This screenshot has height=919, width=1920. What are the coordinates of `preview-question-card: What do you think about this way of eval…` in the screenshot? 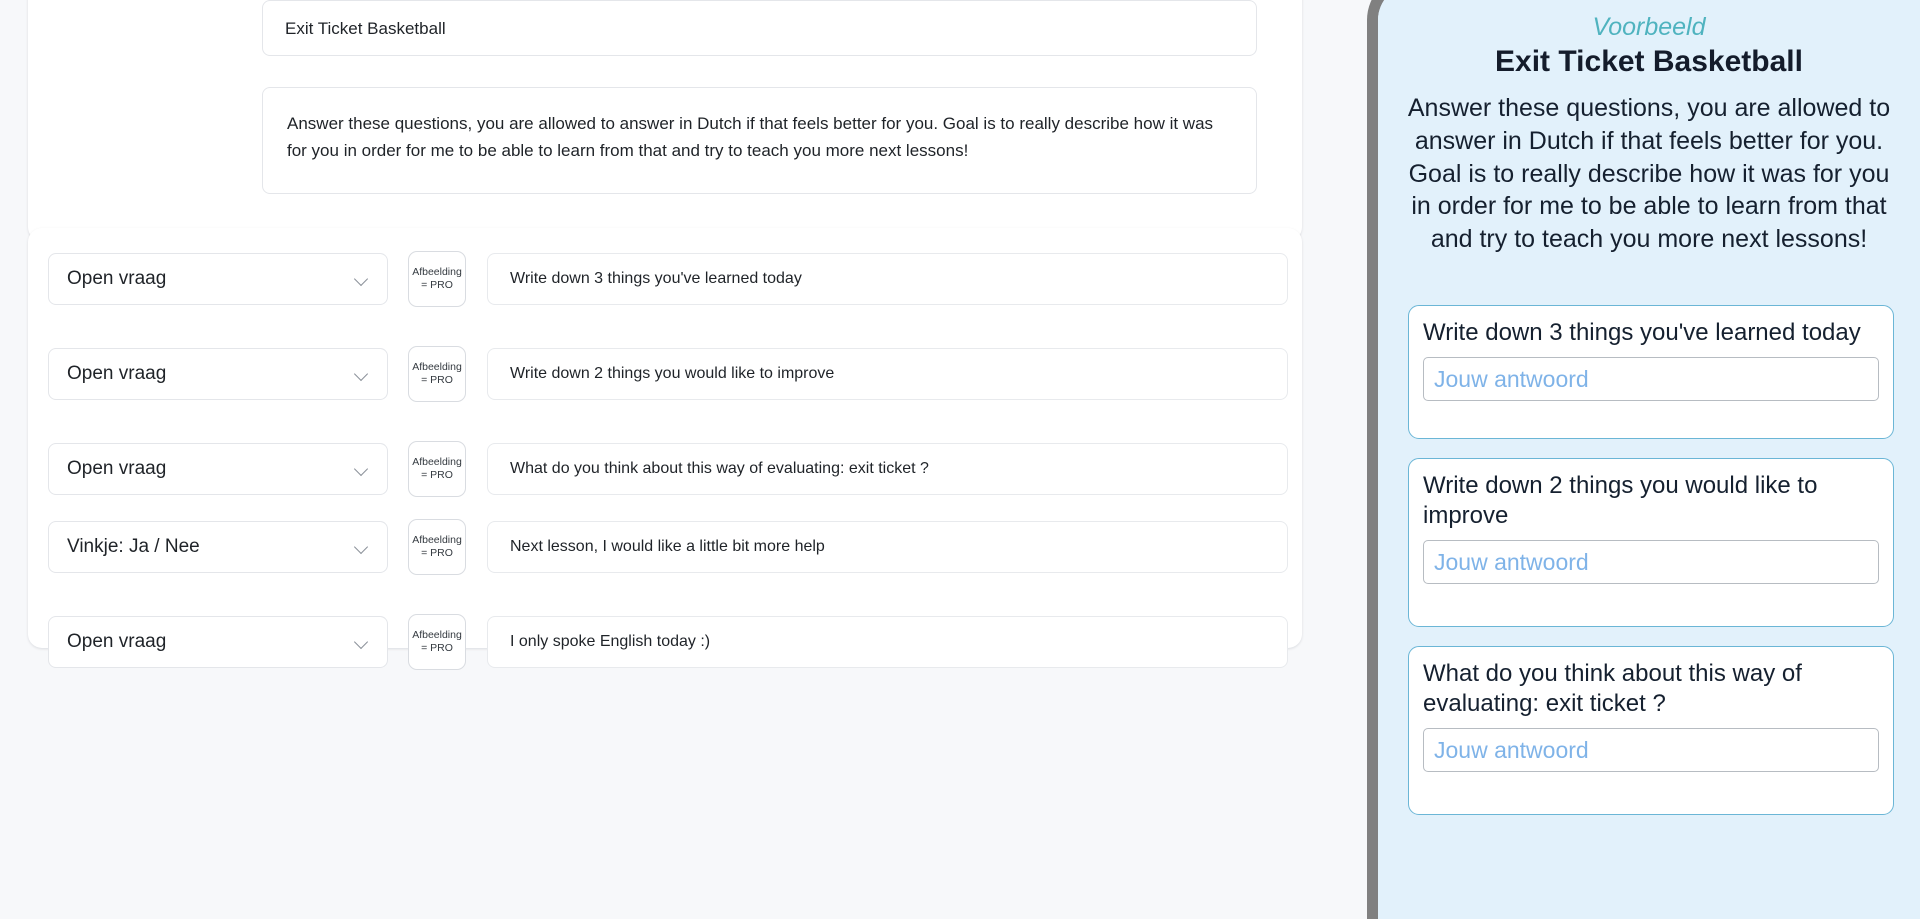 It's located at (1651, 730).